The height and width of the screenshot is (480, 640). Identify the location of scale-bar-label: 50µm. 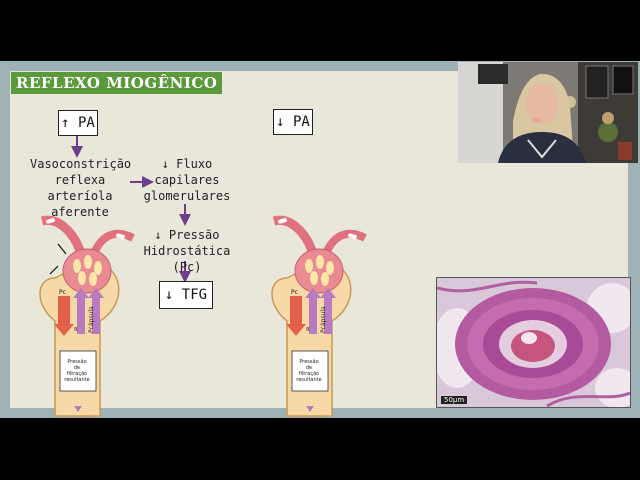
(454, 400).